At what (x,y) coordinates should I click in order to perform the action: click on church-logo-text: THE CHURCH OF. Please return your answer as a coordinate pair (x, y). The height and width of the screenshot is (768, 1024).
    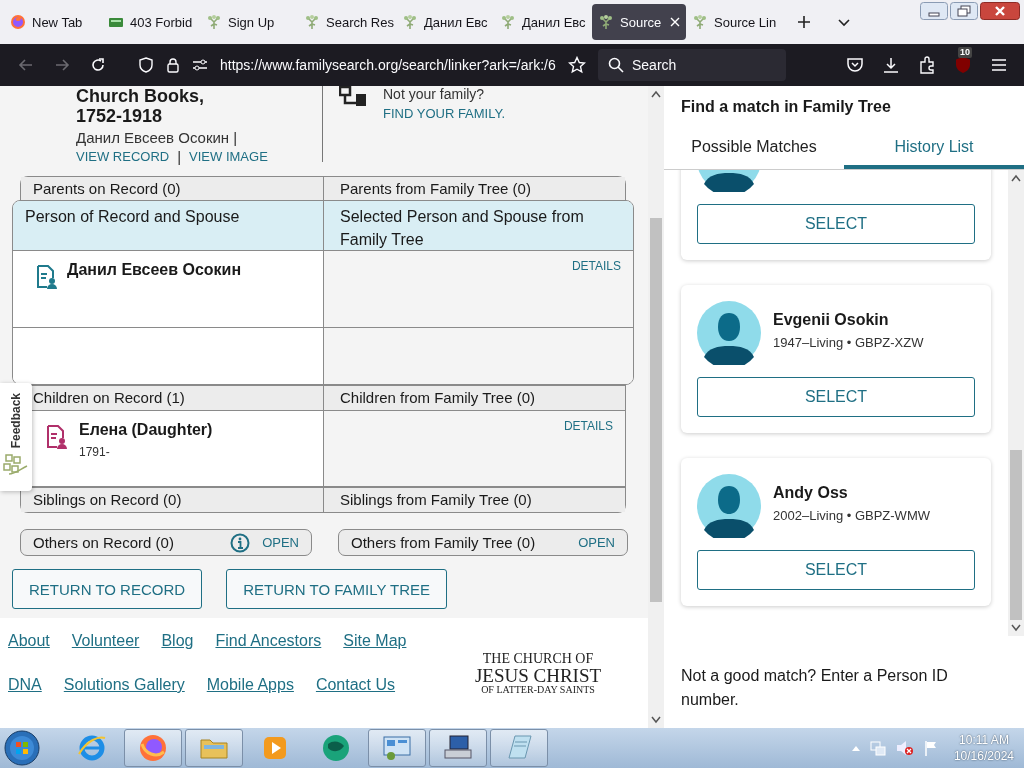
    Looking at the image, I should click on (538, 659).